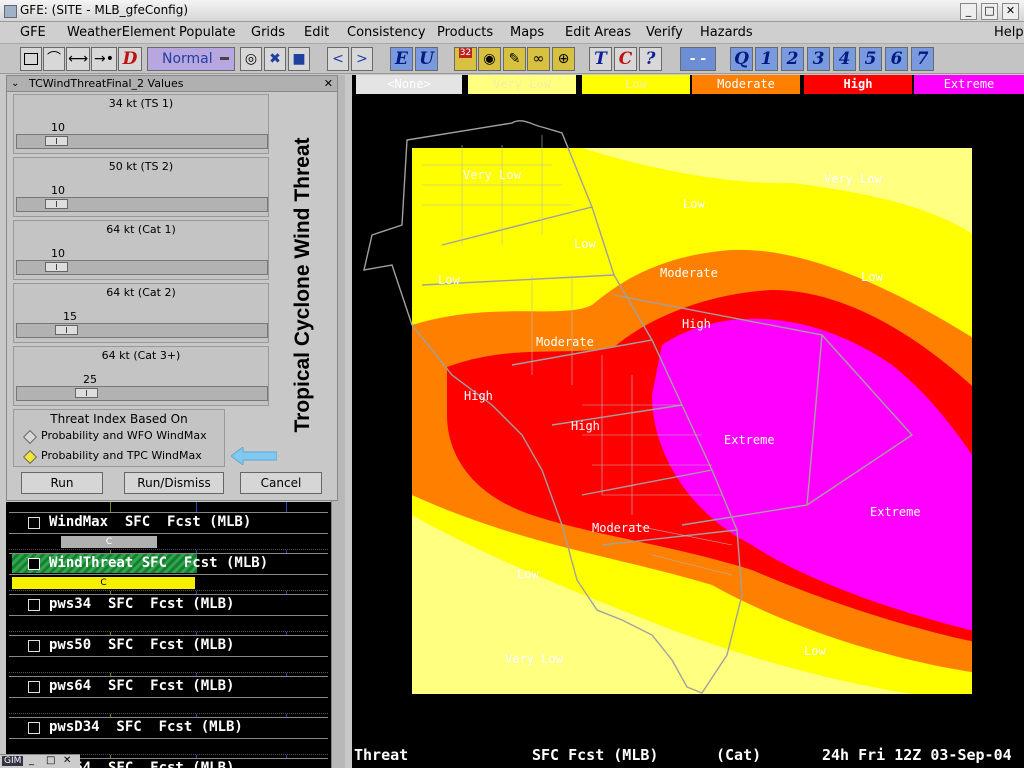 Image resolution: width=1024 pixels, height=768 pixels. I want to click on equals-tool-button: - -, so click(698, 59).